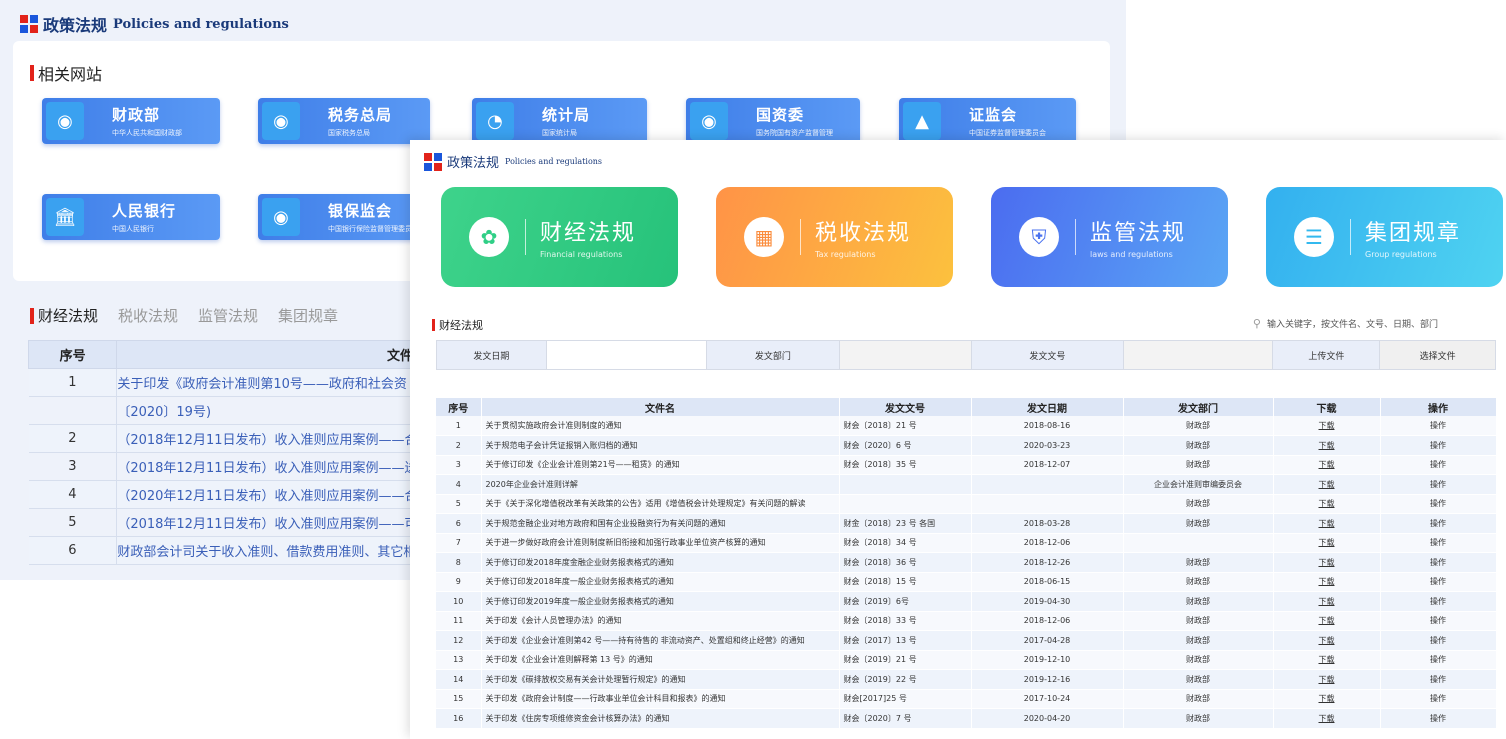  I want to click on table-row: 3 （2018年12月11日发布）收入准则应用案例——送, so click(223, 466).